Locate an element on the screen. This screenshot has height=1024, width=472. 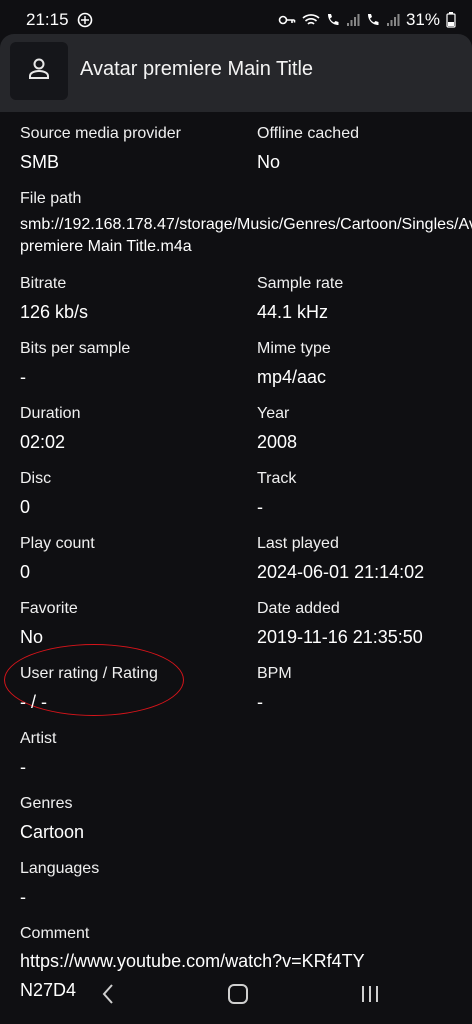
field-user-rating: User rating / Rating - / - is located at coordinates (89, 688).